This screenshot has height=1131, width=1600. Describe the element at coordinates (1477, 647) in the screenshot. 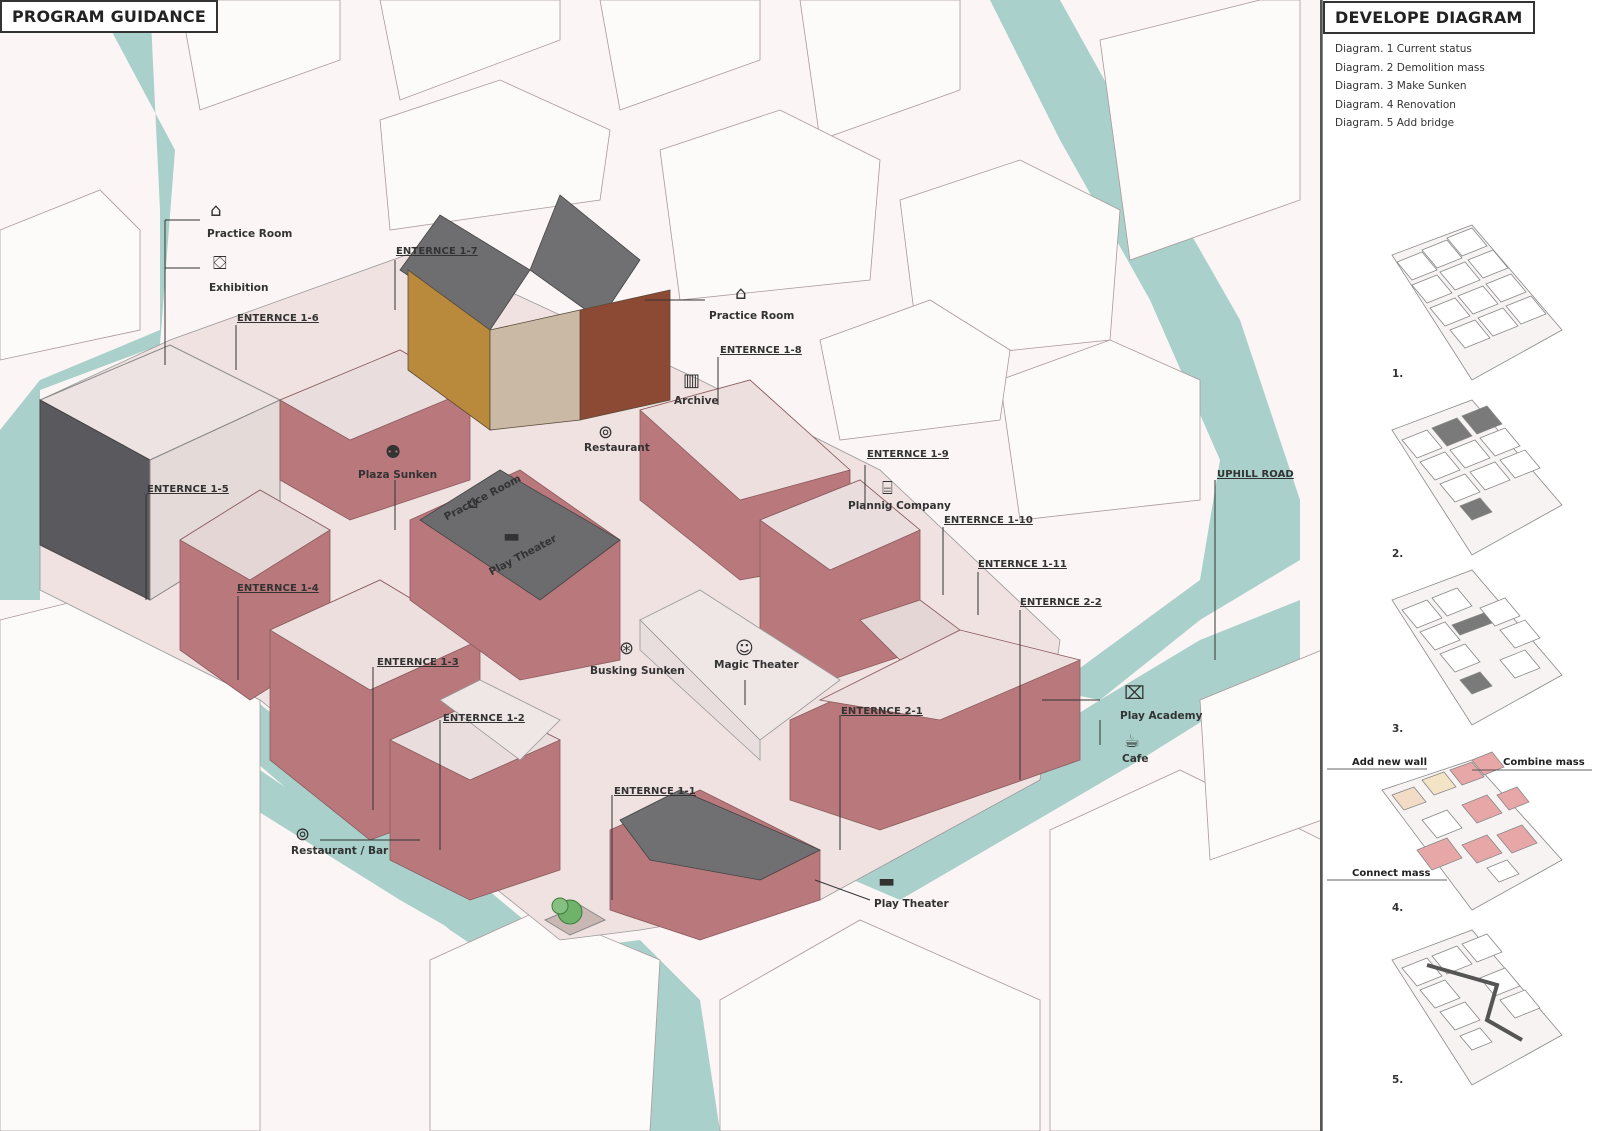

I see `diagram-3-make-sunken` at that location.